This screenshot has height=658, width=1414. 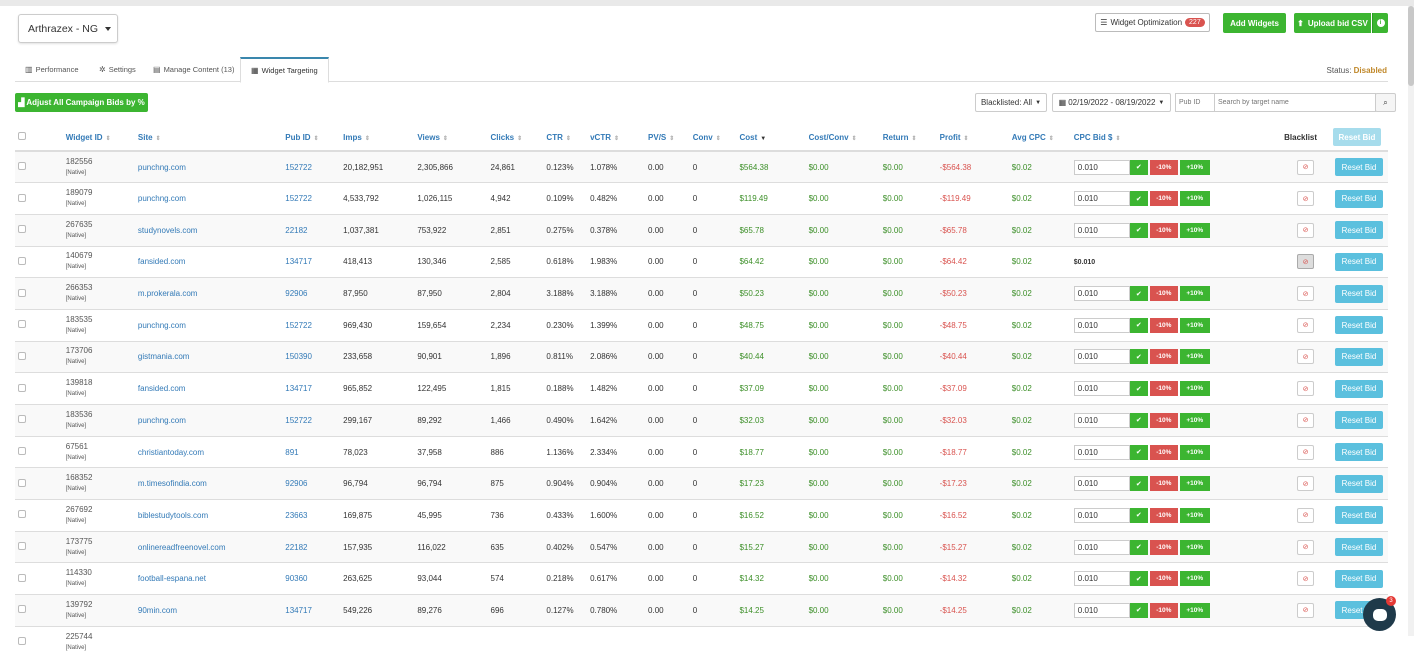 What do you see at coordinates (713, 138) in the screenshot?
I see `col-conv: Conv ⇕` at bounding box center [713, 138].